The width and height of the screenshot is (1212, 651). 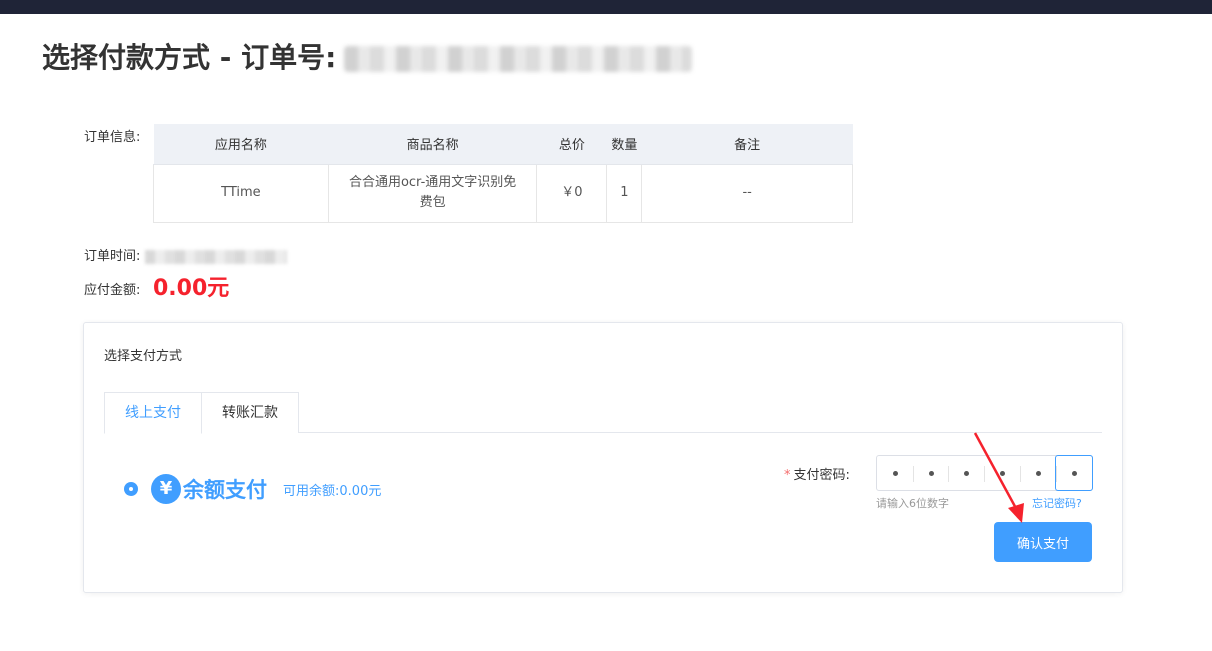 I want to click on yen-icon: ¥, so click(x=166, y=489).